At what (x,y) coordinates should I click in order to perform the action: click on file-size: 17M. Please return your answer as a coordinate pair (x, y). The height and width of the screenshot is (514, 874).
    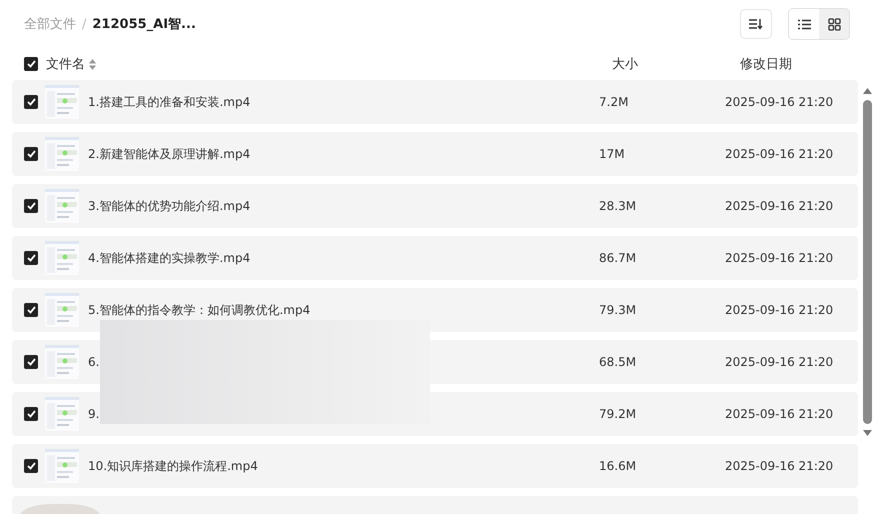
    Looking at the image, I should click on (612, 154).